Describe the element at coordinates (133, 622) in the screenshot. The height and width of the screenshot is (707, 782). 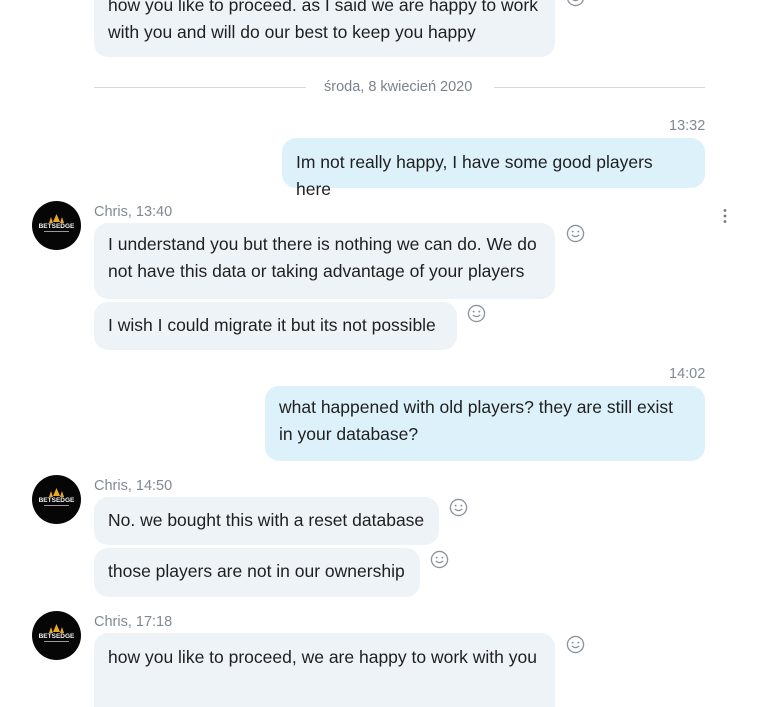
I see `message-header: Chris, 17:18` at that location.